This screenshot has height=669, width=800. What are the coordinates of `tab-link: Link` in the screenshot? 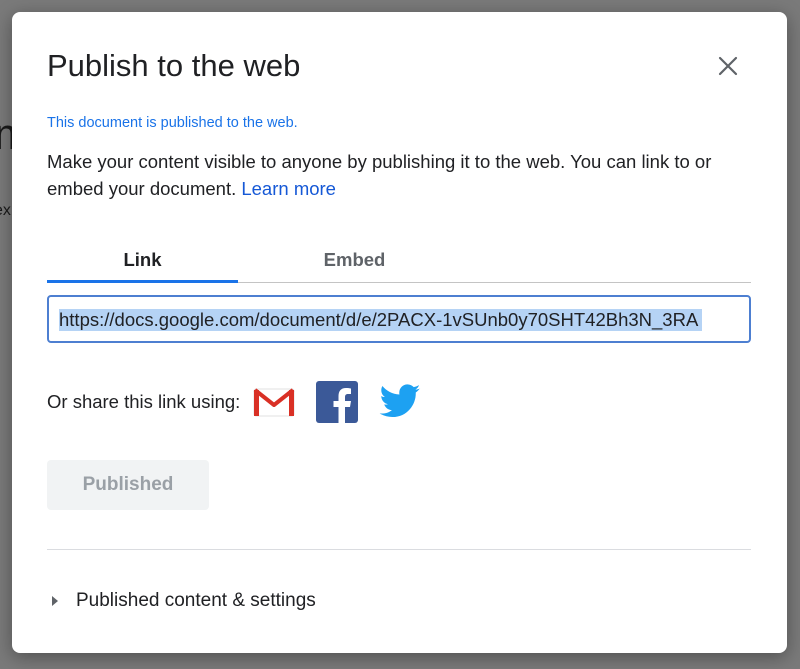 It's located at (142, 264).